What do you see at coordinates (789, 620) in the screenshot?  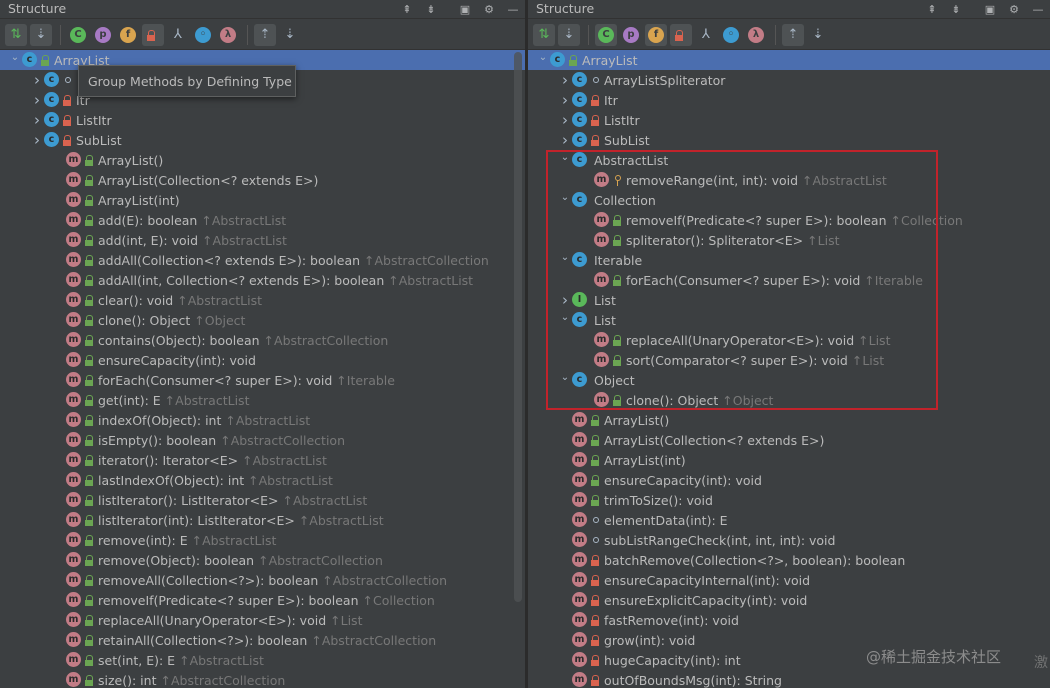 I see `method-row: m fastRemove(int): void` at bounding box center [789, 620].